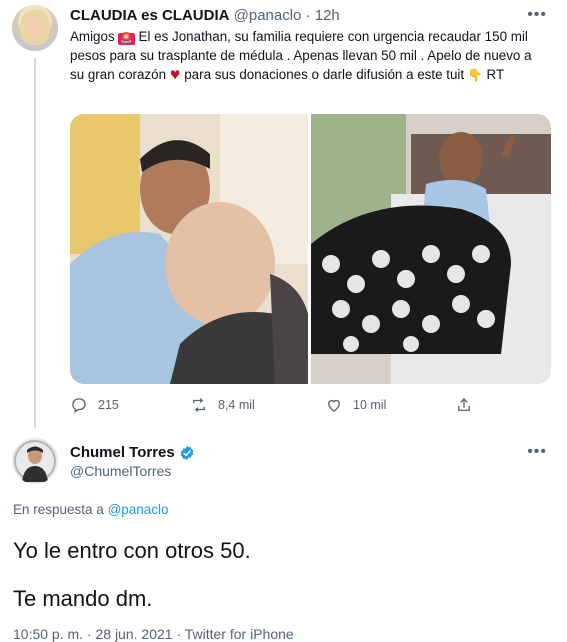 This screenshot has height=642, width=567. I want to click on verified-badge-icon, so click(187, 452).